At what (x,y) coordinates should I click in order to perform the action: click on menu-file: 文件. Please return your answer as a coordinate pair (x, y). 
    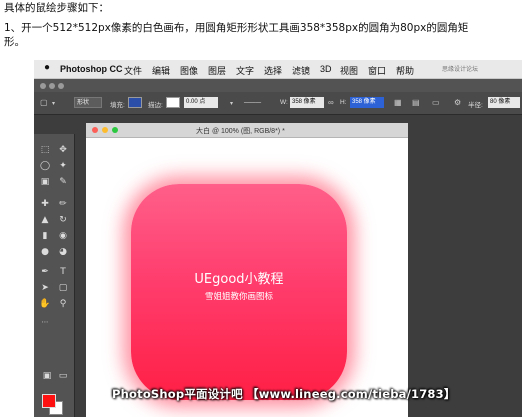
    Looking at the image, I should click on (133, 70).